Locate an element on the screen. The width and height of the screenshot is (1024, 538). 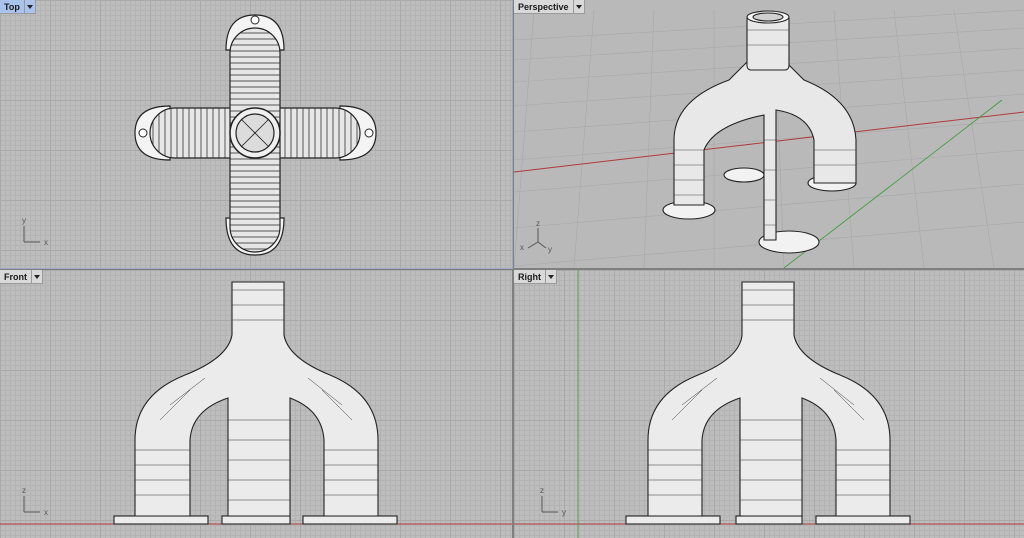
tab-top: Top is located at coordinates (18, 7).